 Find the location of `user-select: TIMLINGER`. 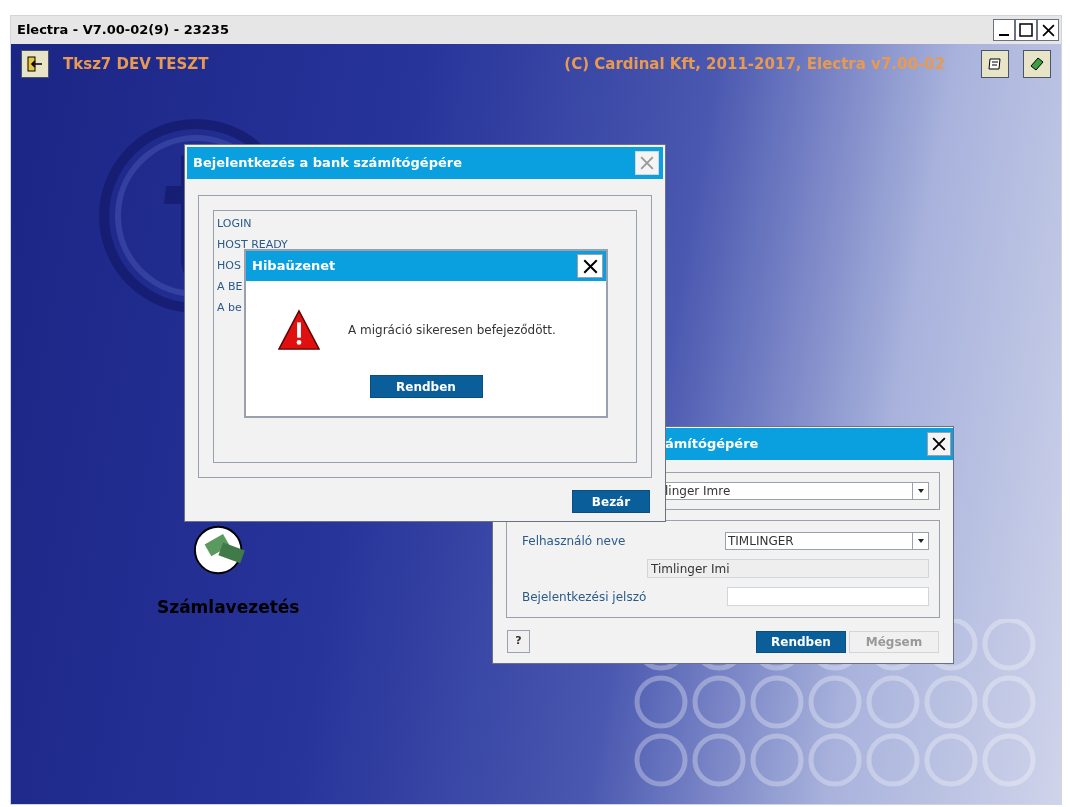

user-select: TIMLINGER is located at coordinates (827, 541).